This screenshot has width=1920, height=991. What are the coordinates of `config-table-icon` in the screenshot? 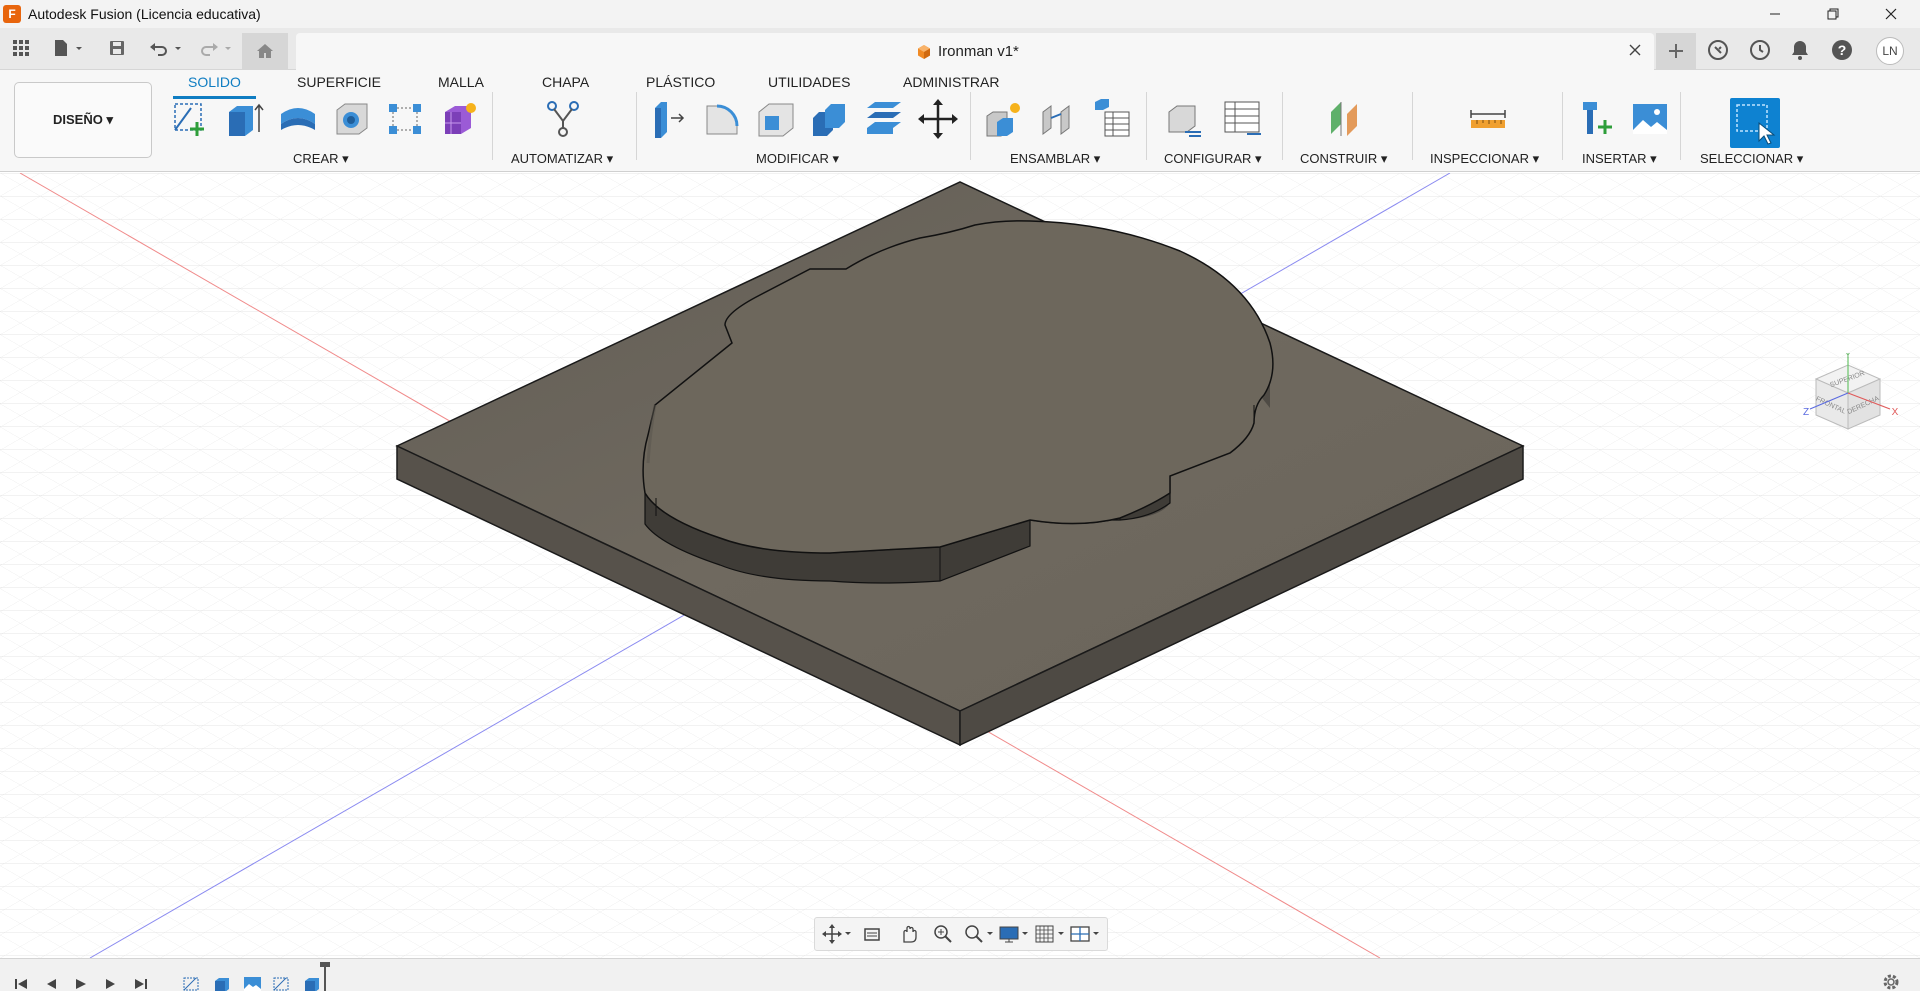 It's located at (1242, 118).